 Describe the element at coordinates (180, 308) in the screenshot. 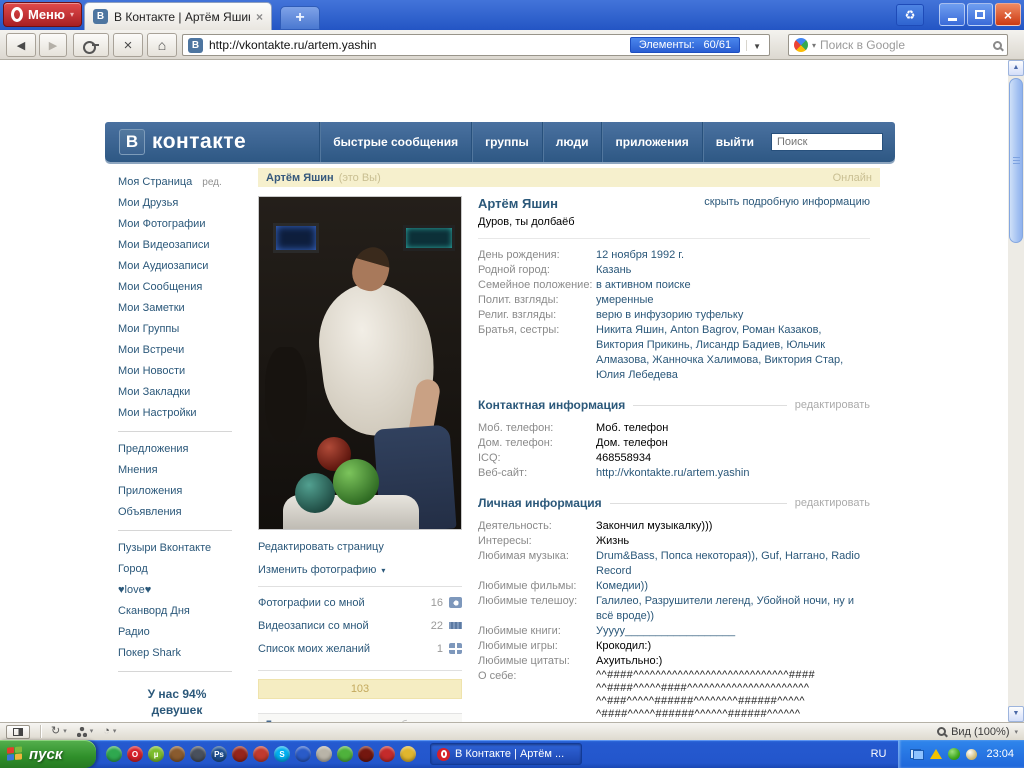

I see `sidebar-item: Мои Заметки` at that location.